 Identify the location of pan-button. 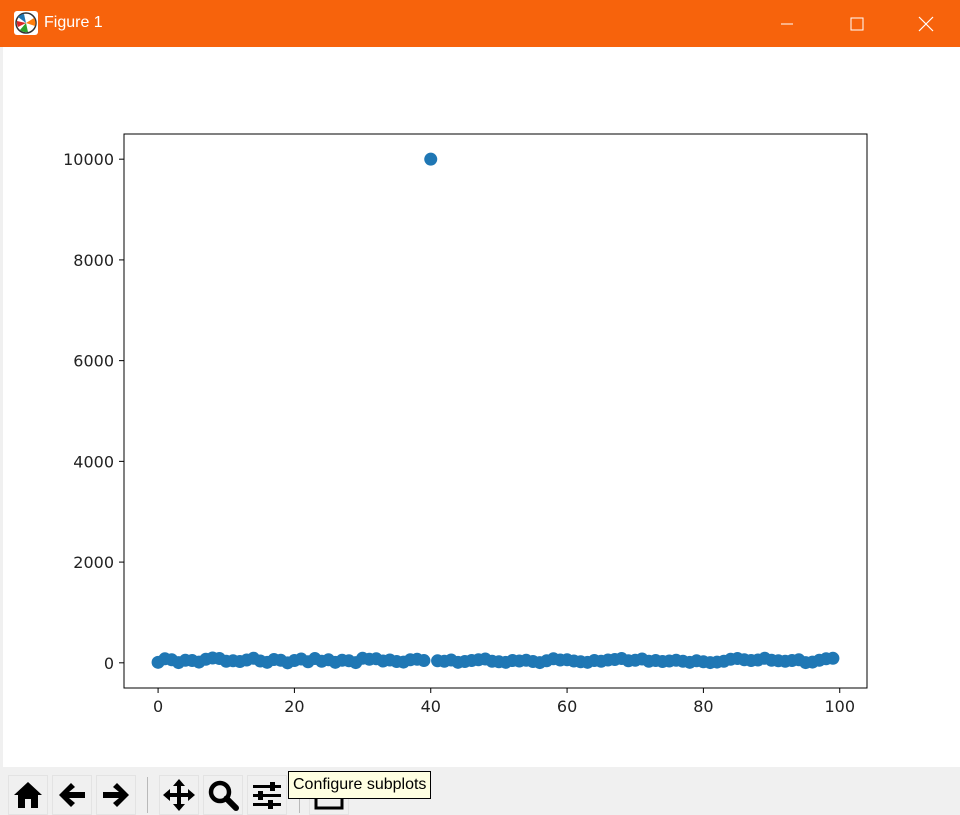
(179, 795).